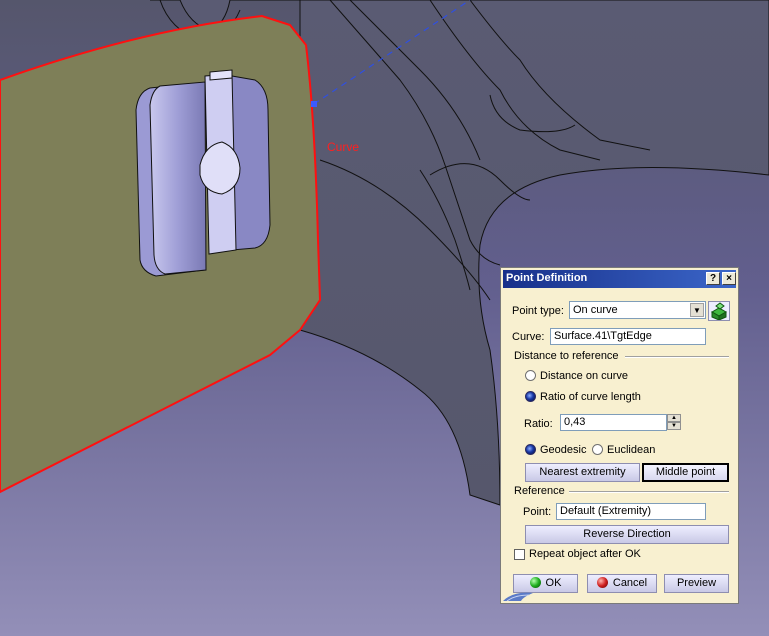 The width and height of the screenshot is (769, 636). What do you see at coordinates (631, 511) in the screenshot?
I see `reference-point-input: Default (Extremity)` at bounding box center [631, 511].